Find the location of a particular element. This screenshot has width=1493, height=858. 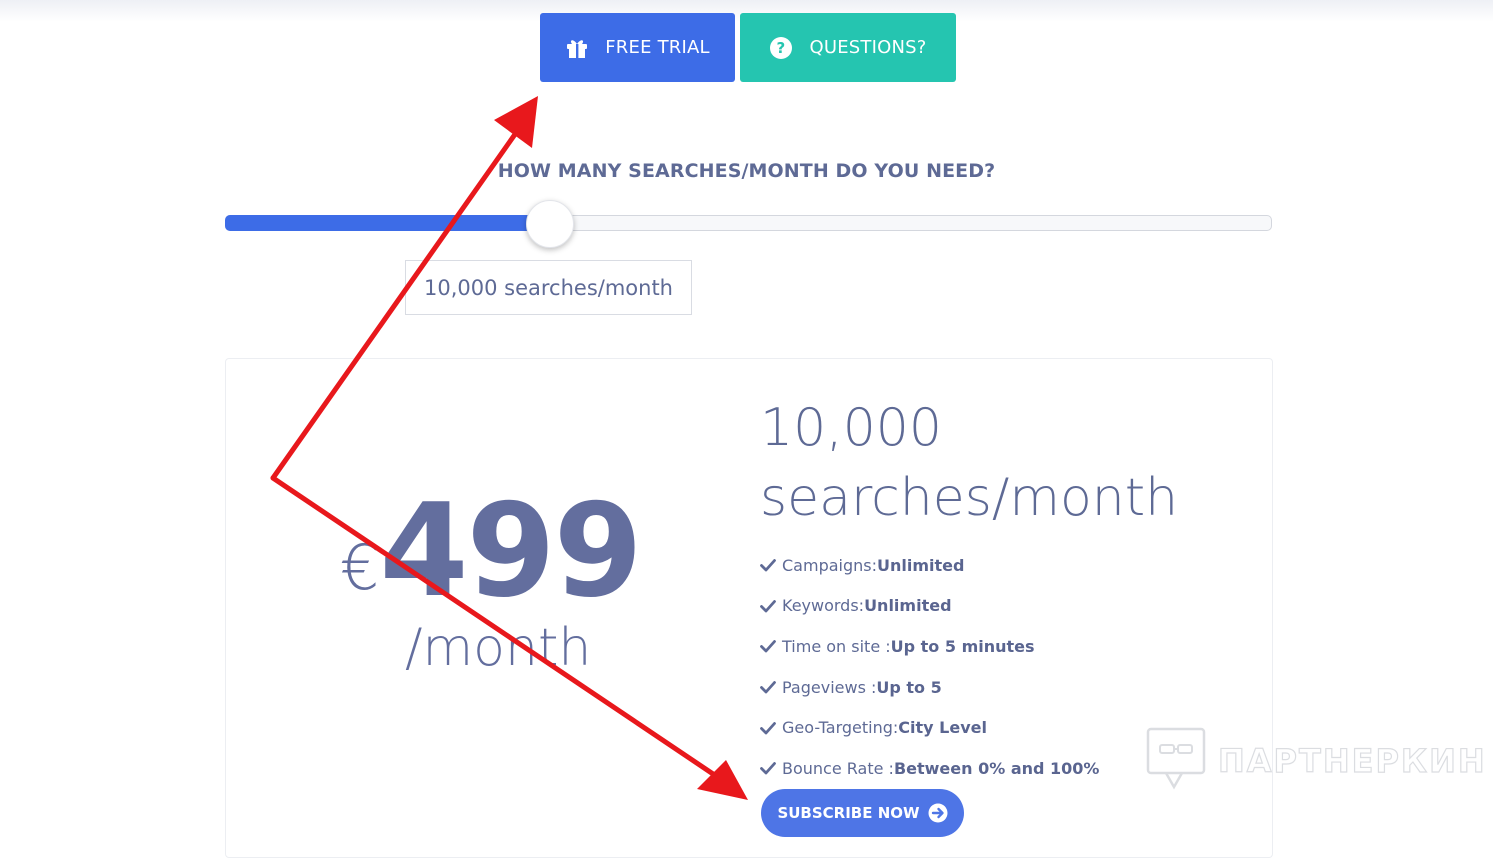

feature-item: Keywords: Unlimited is located at coordinates (929, 606).